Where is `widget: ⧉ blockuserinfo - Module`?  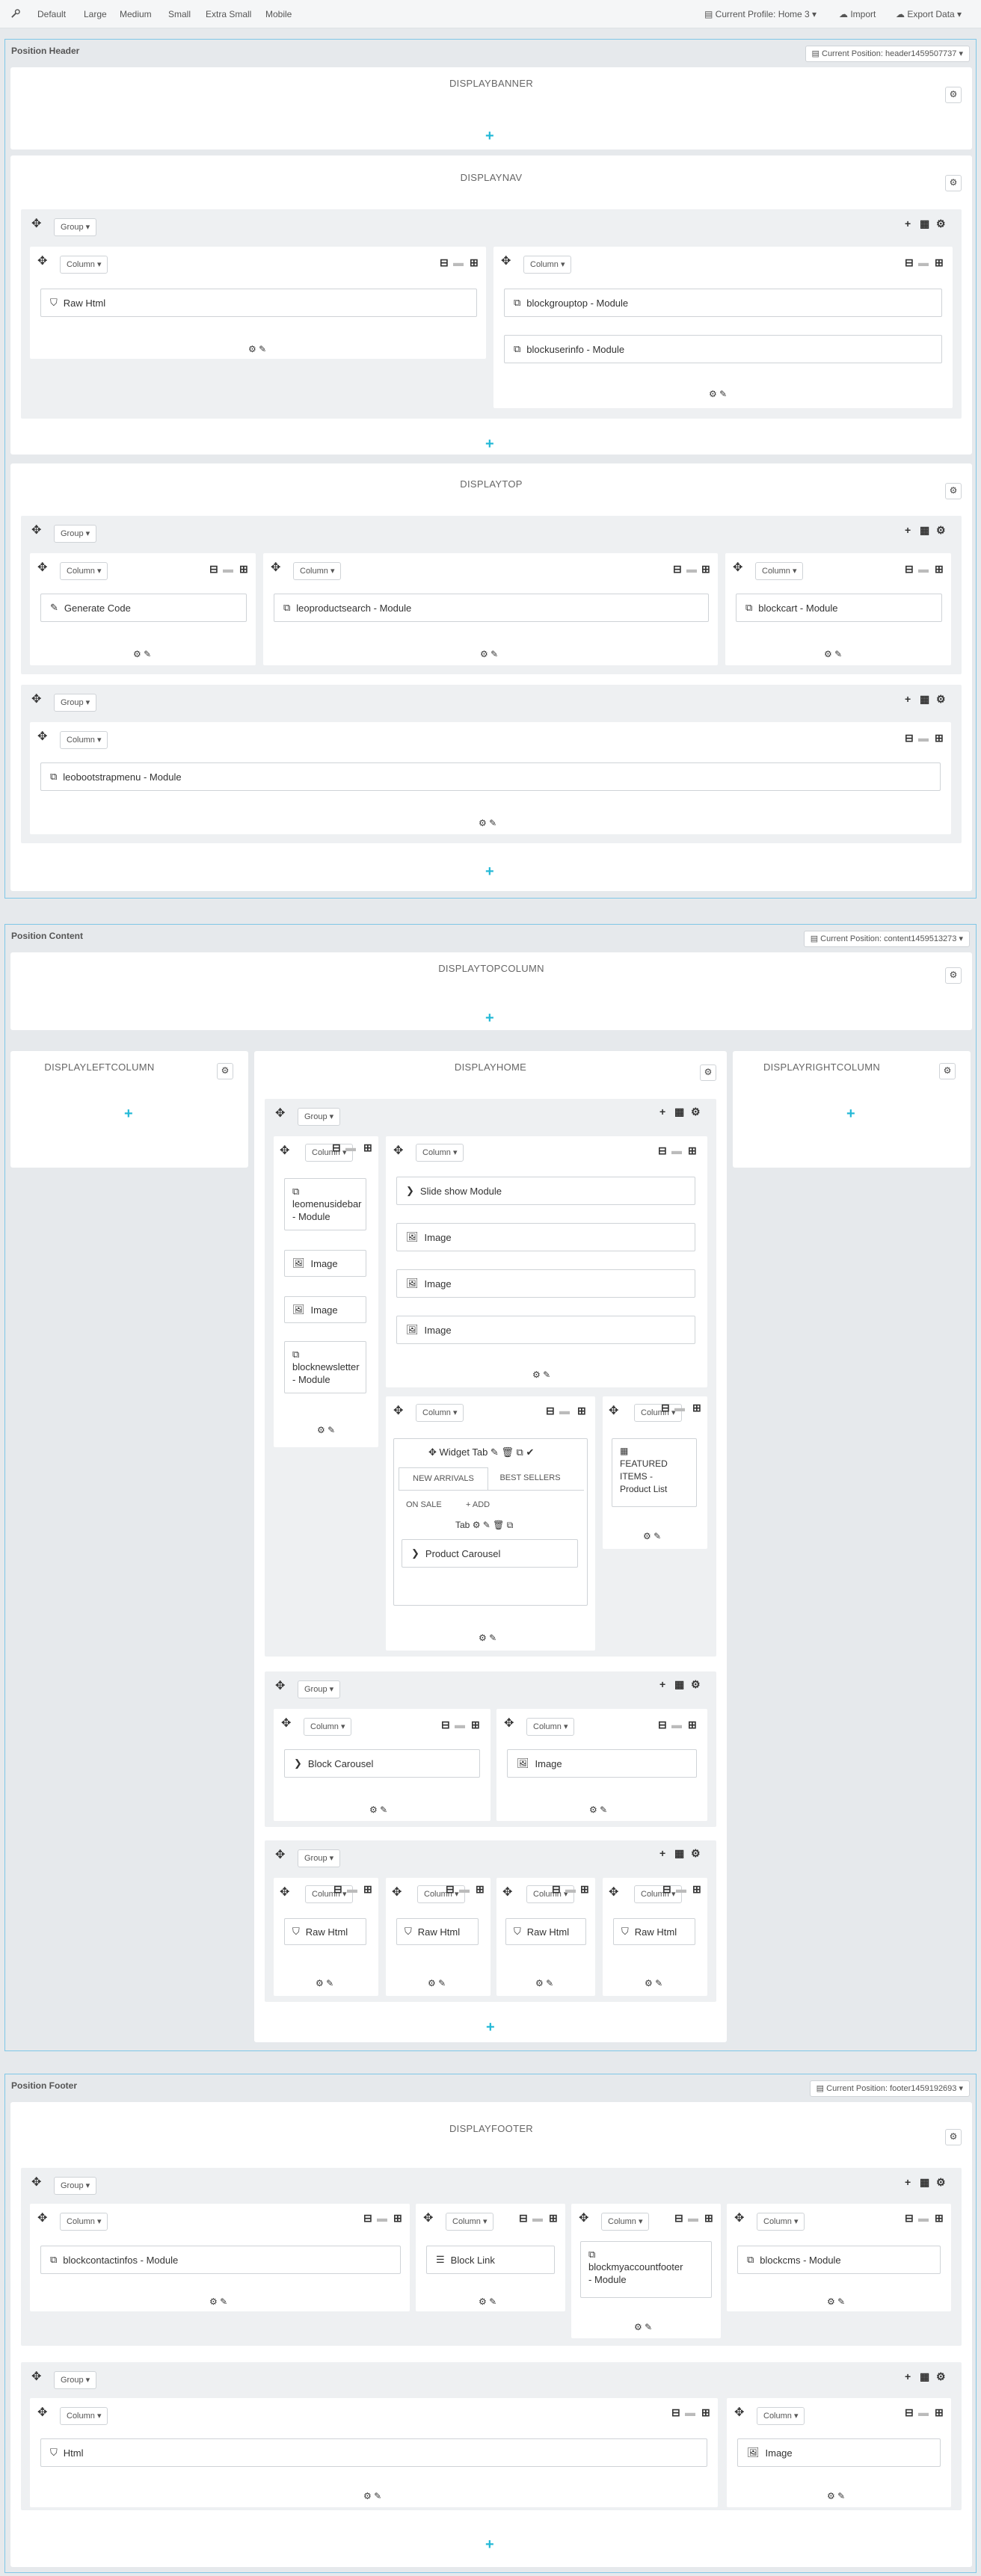 widget: ⧉ blockuserinfo - Module is located at coordinates (723, 349).